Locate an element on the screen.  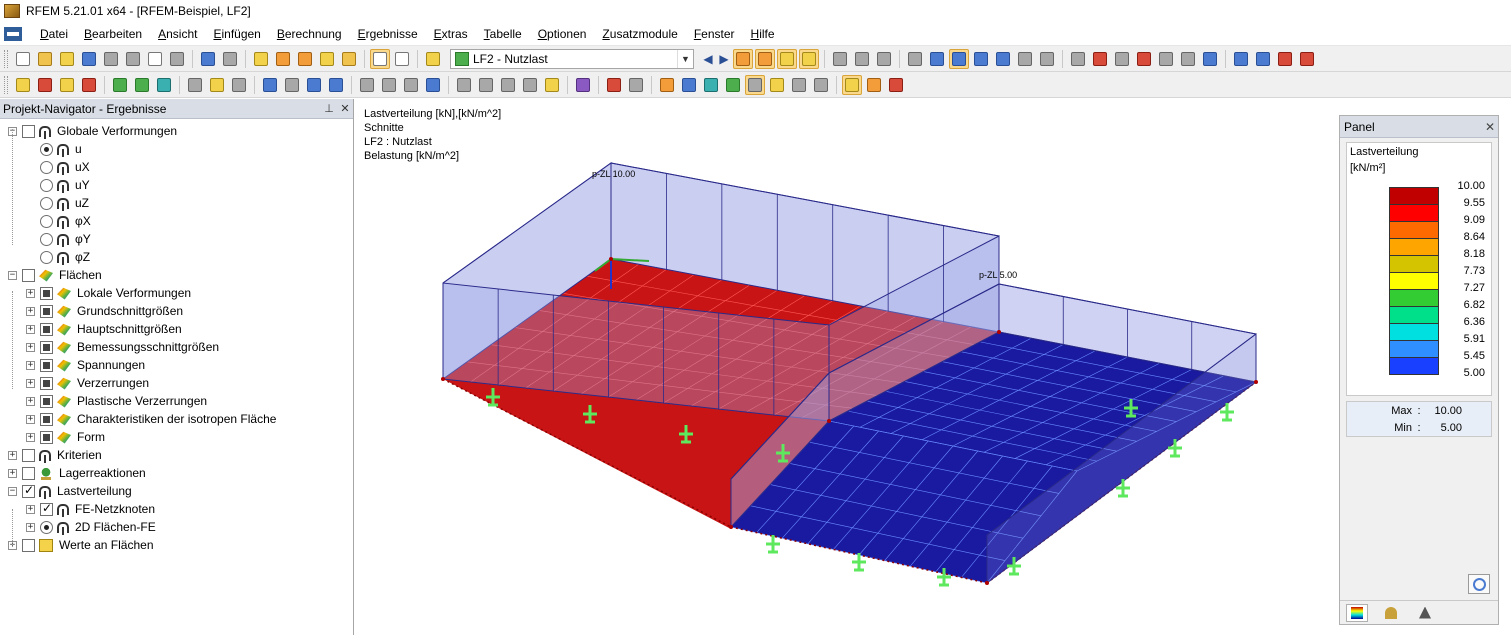
object-snap-icon is located at coordinates (959, 58).